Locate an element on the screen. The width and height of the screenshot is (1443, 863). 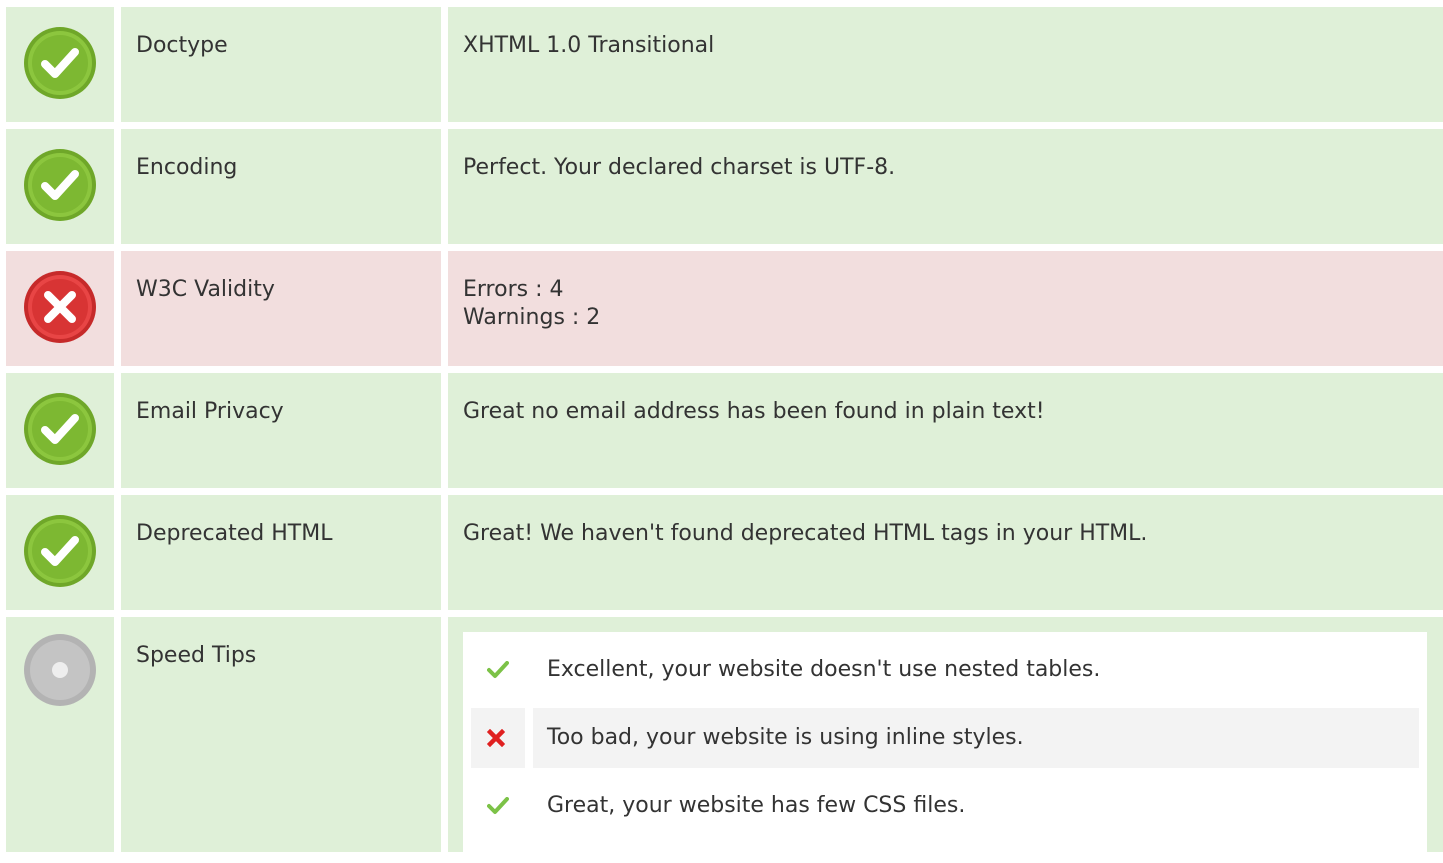
check-label: Speed Tips is located at coordinates (196, 655).